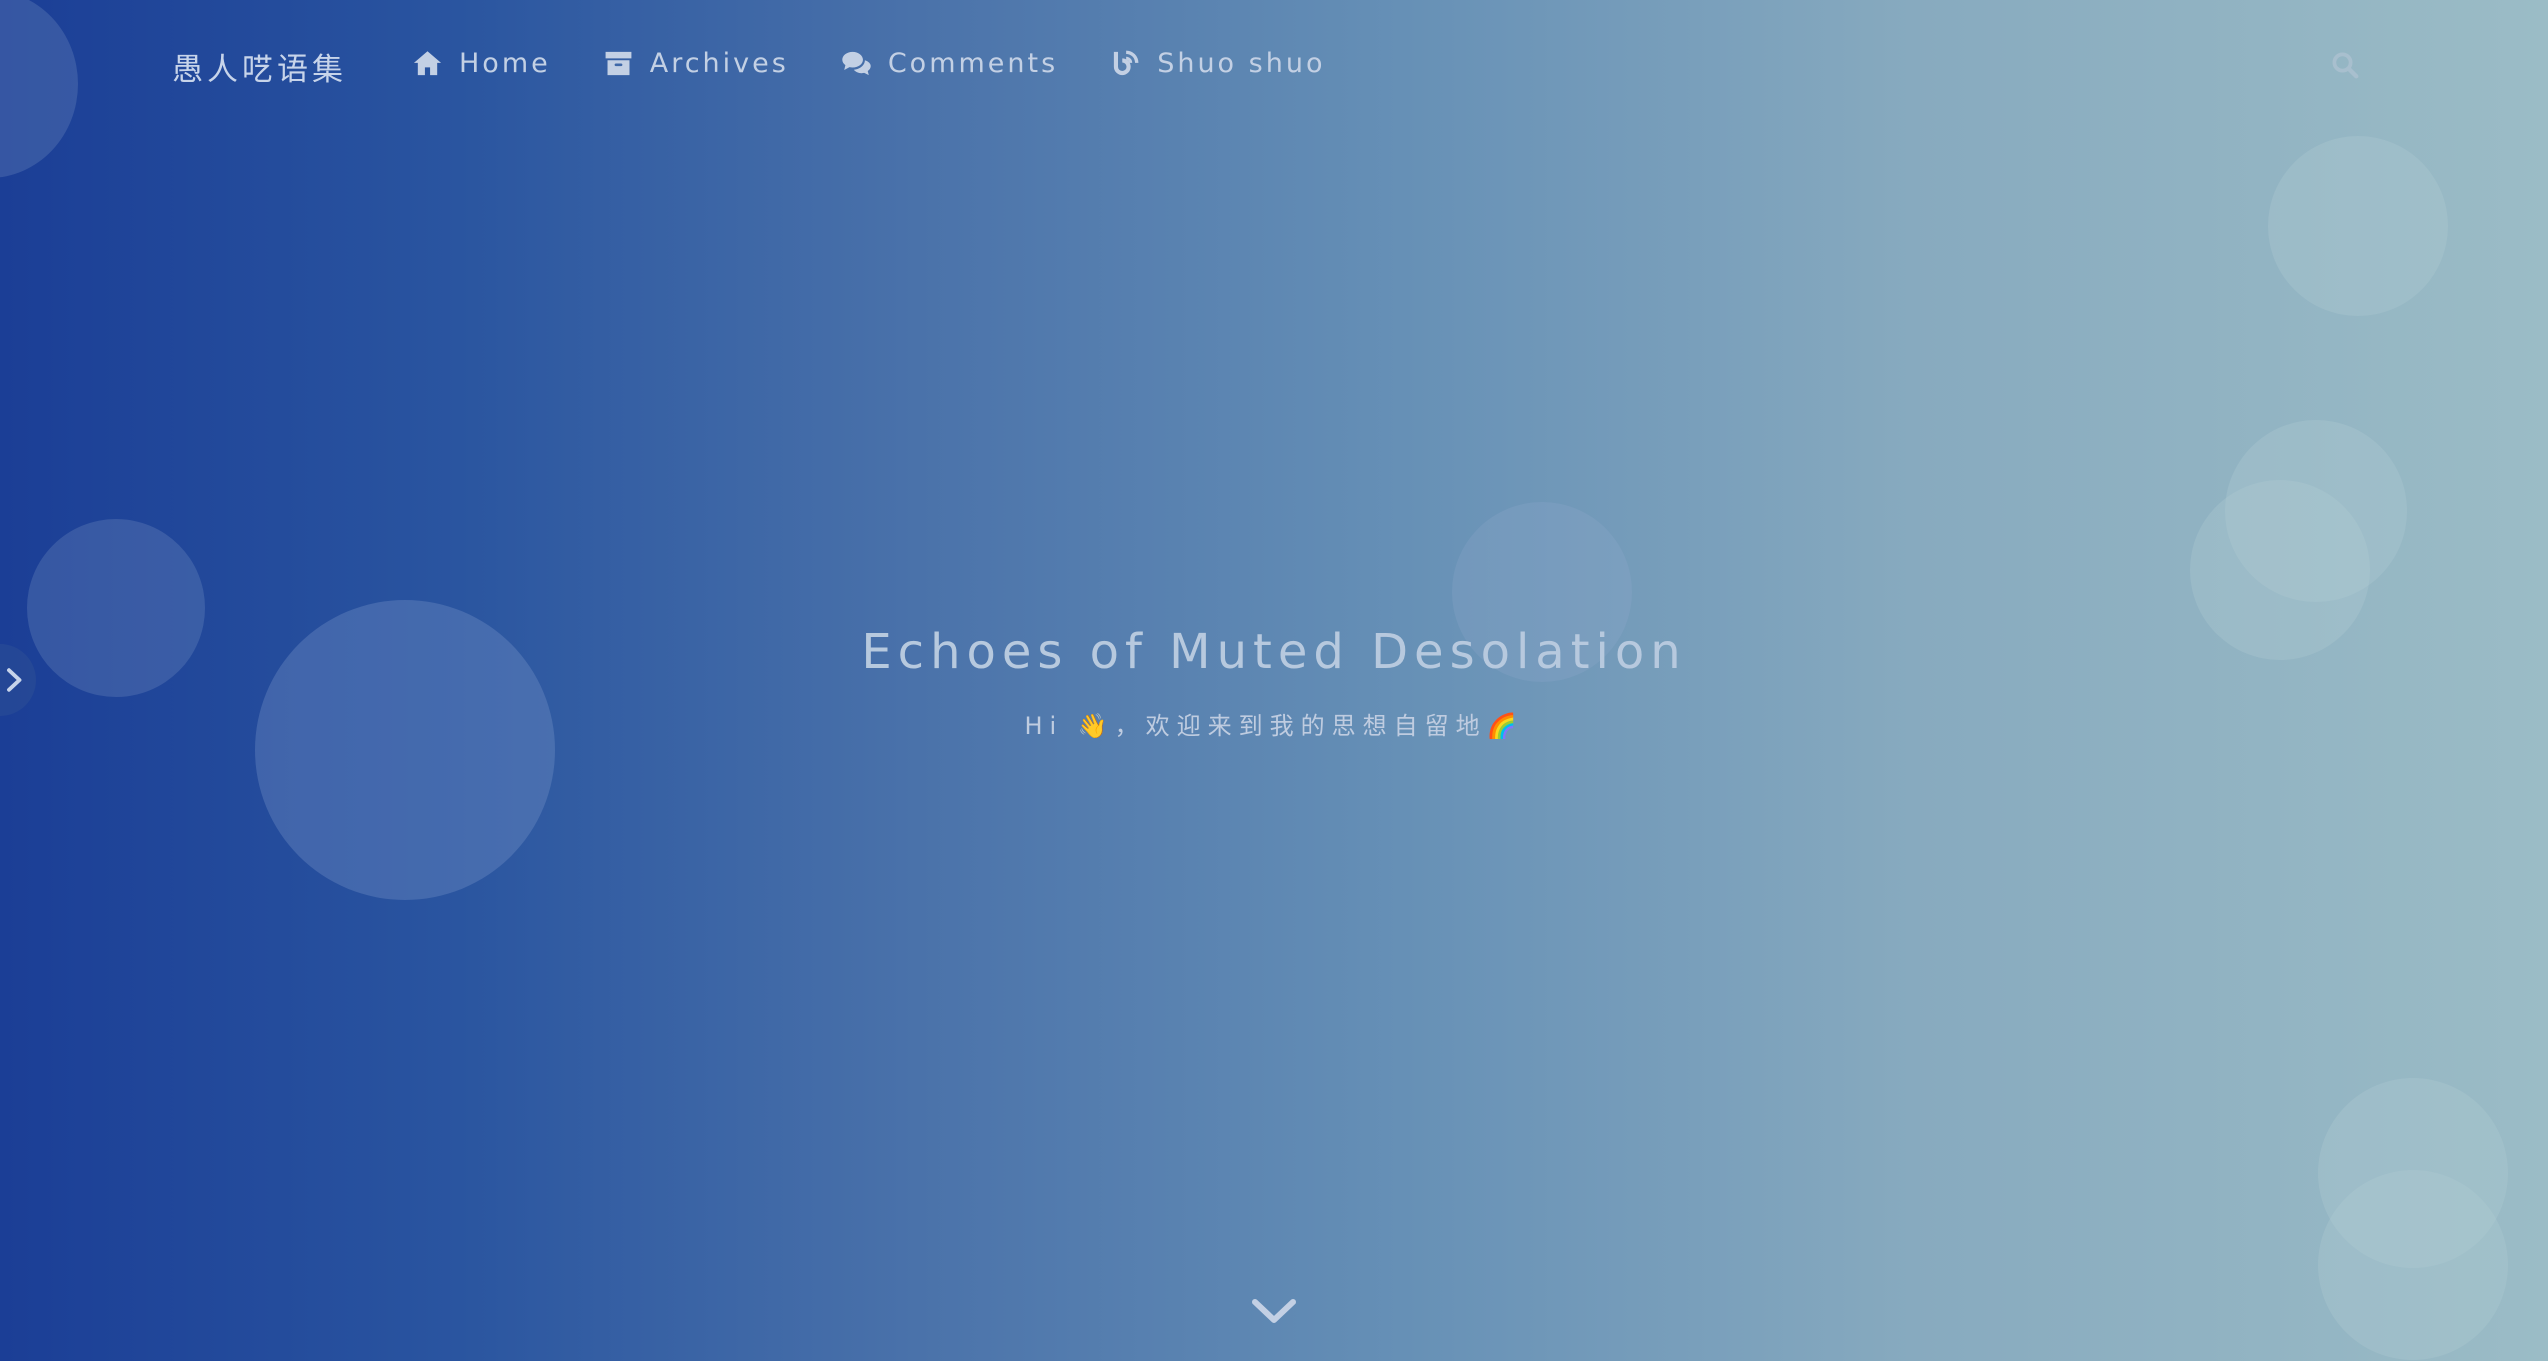  What do you see at coordinates (1274, 1311) in the screenshot?
I see `chevron-down-icon` at bounding box center [1274, 1311].